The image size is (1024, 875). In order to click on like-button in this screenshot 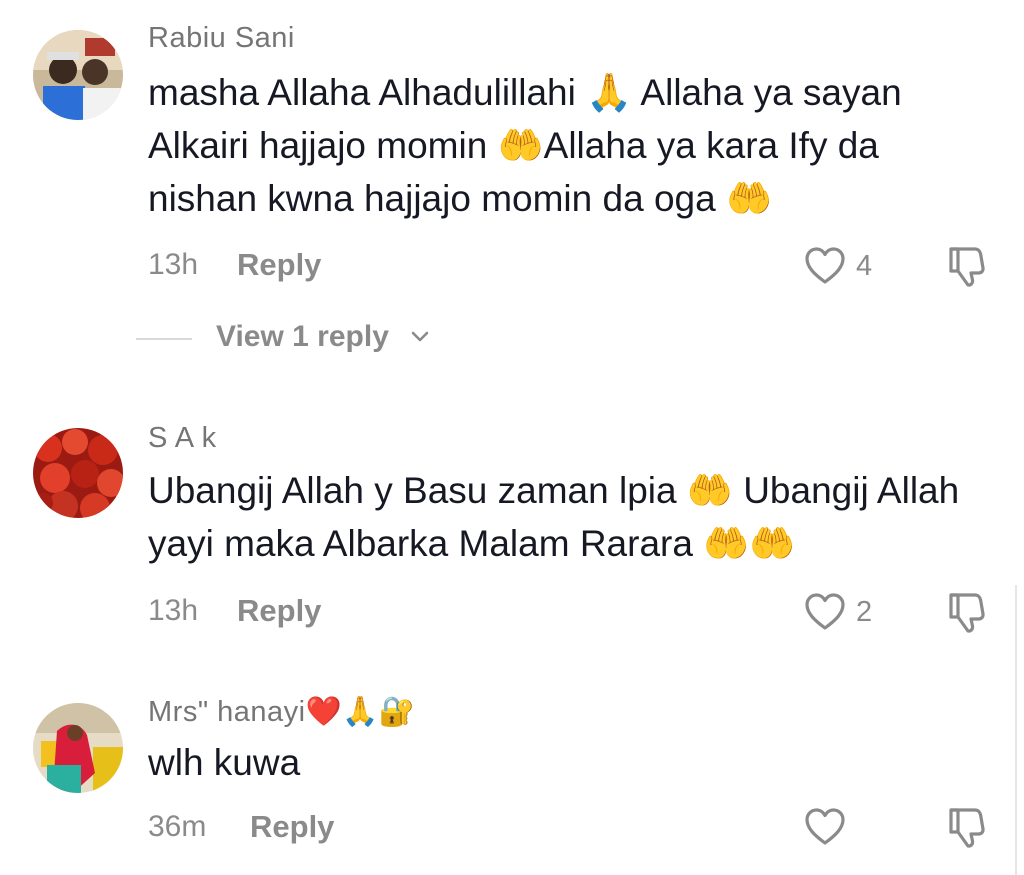, I will do `click(825, 827)`.